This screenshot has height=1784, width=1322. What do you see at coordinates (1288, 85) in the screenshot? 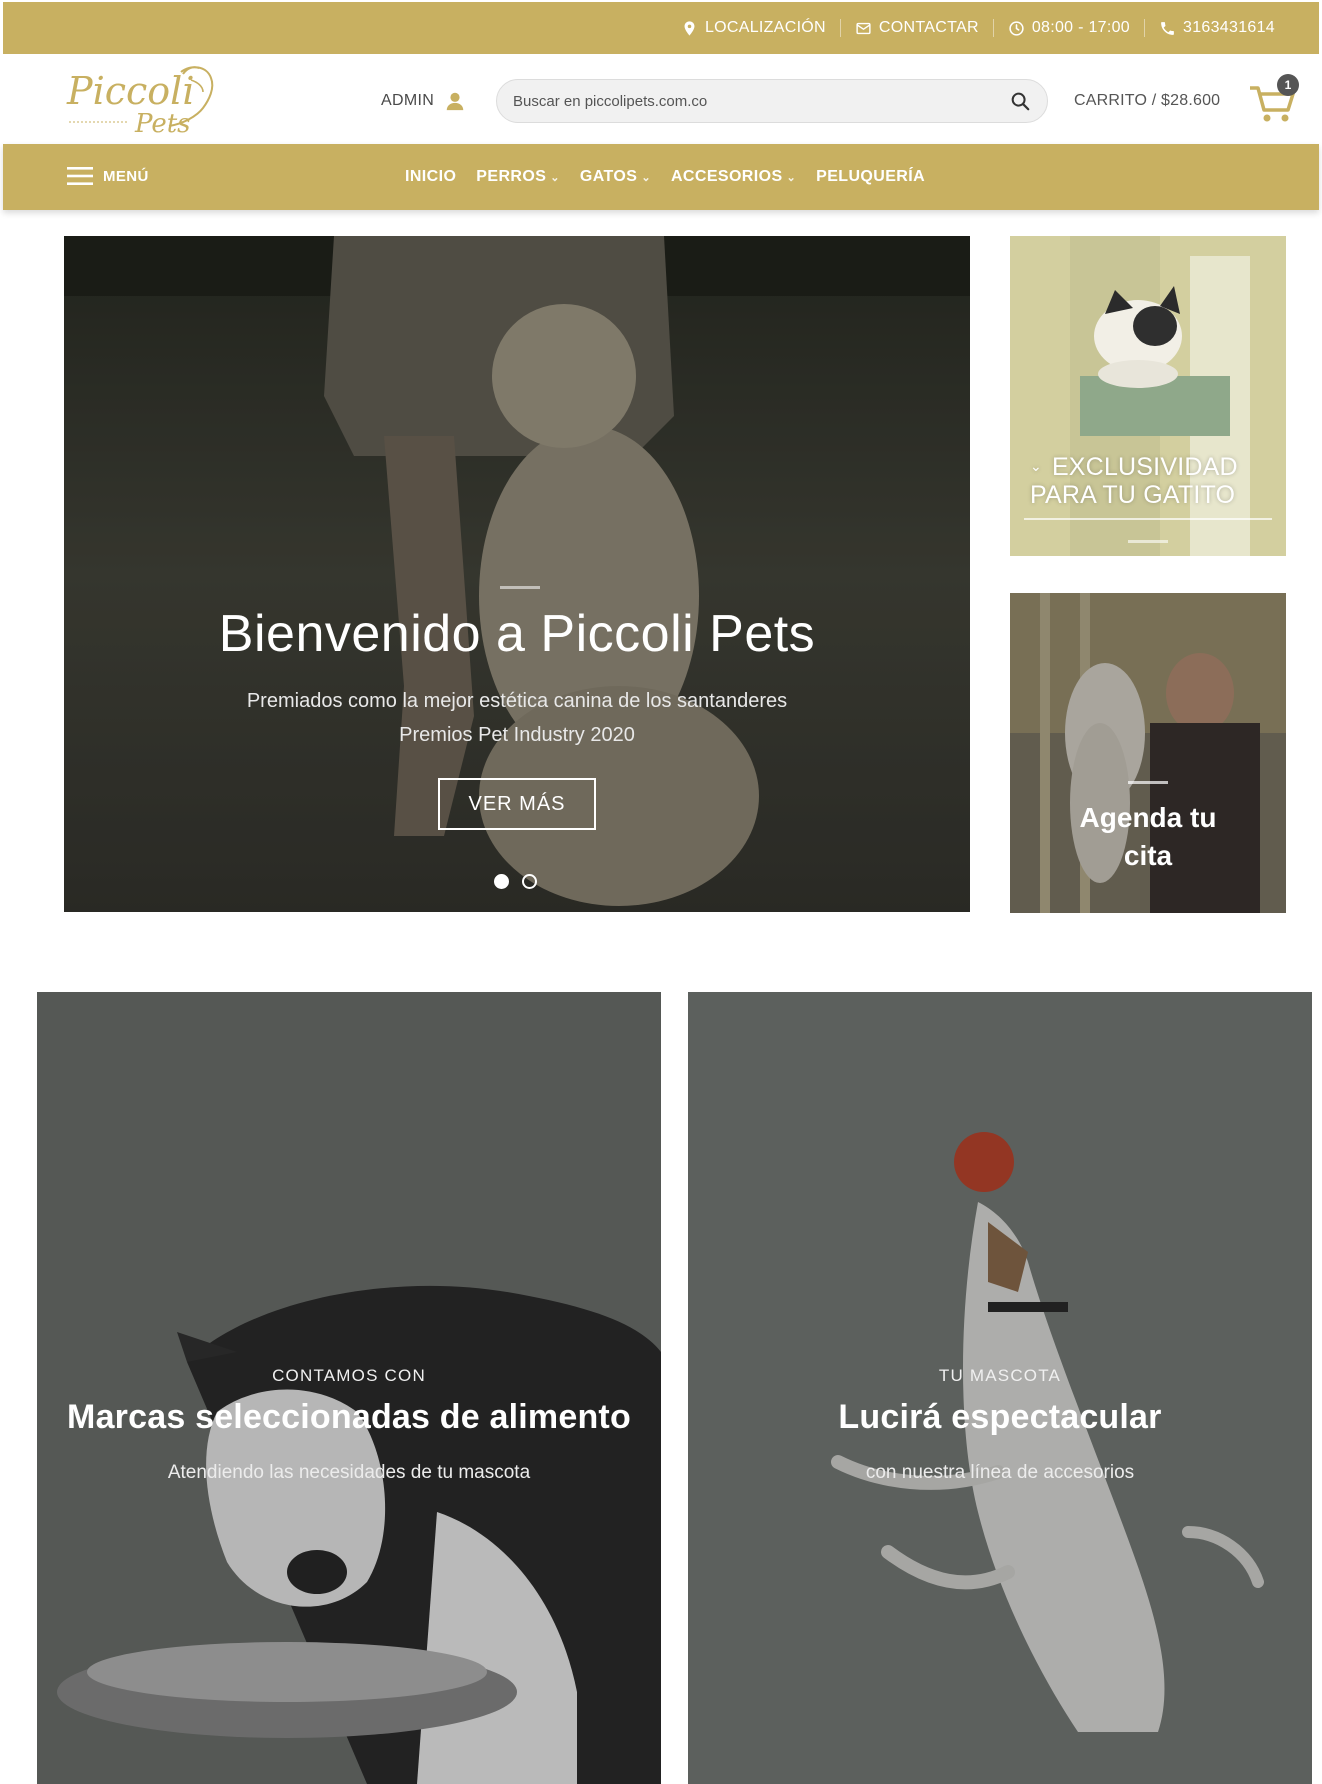
I see `cart-count-badge: 1` at bounding box center [1288, 85].